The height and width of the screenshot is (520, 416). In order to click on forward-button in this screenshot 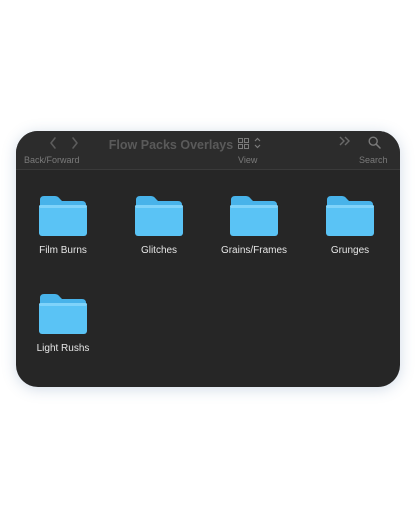, I will do `click(75, 143)`.